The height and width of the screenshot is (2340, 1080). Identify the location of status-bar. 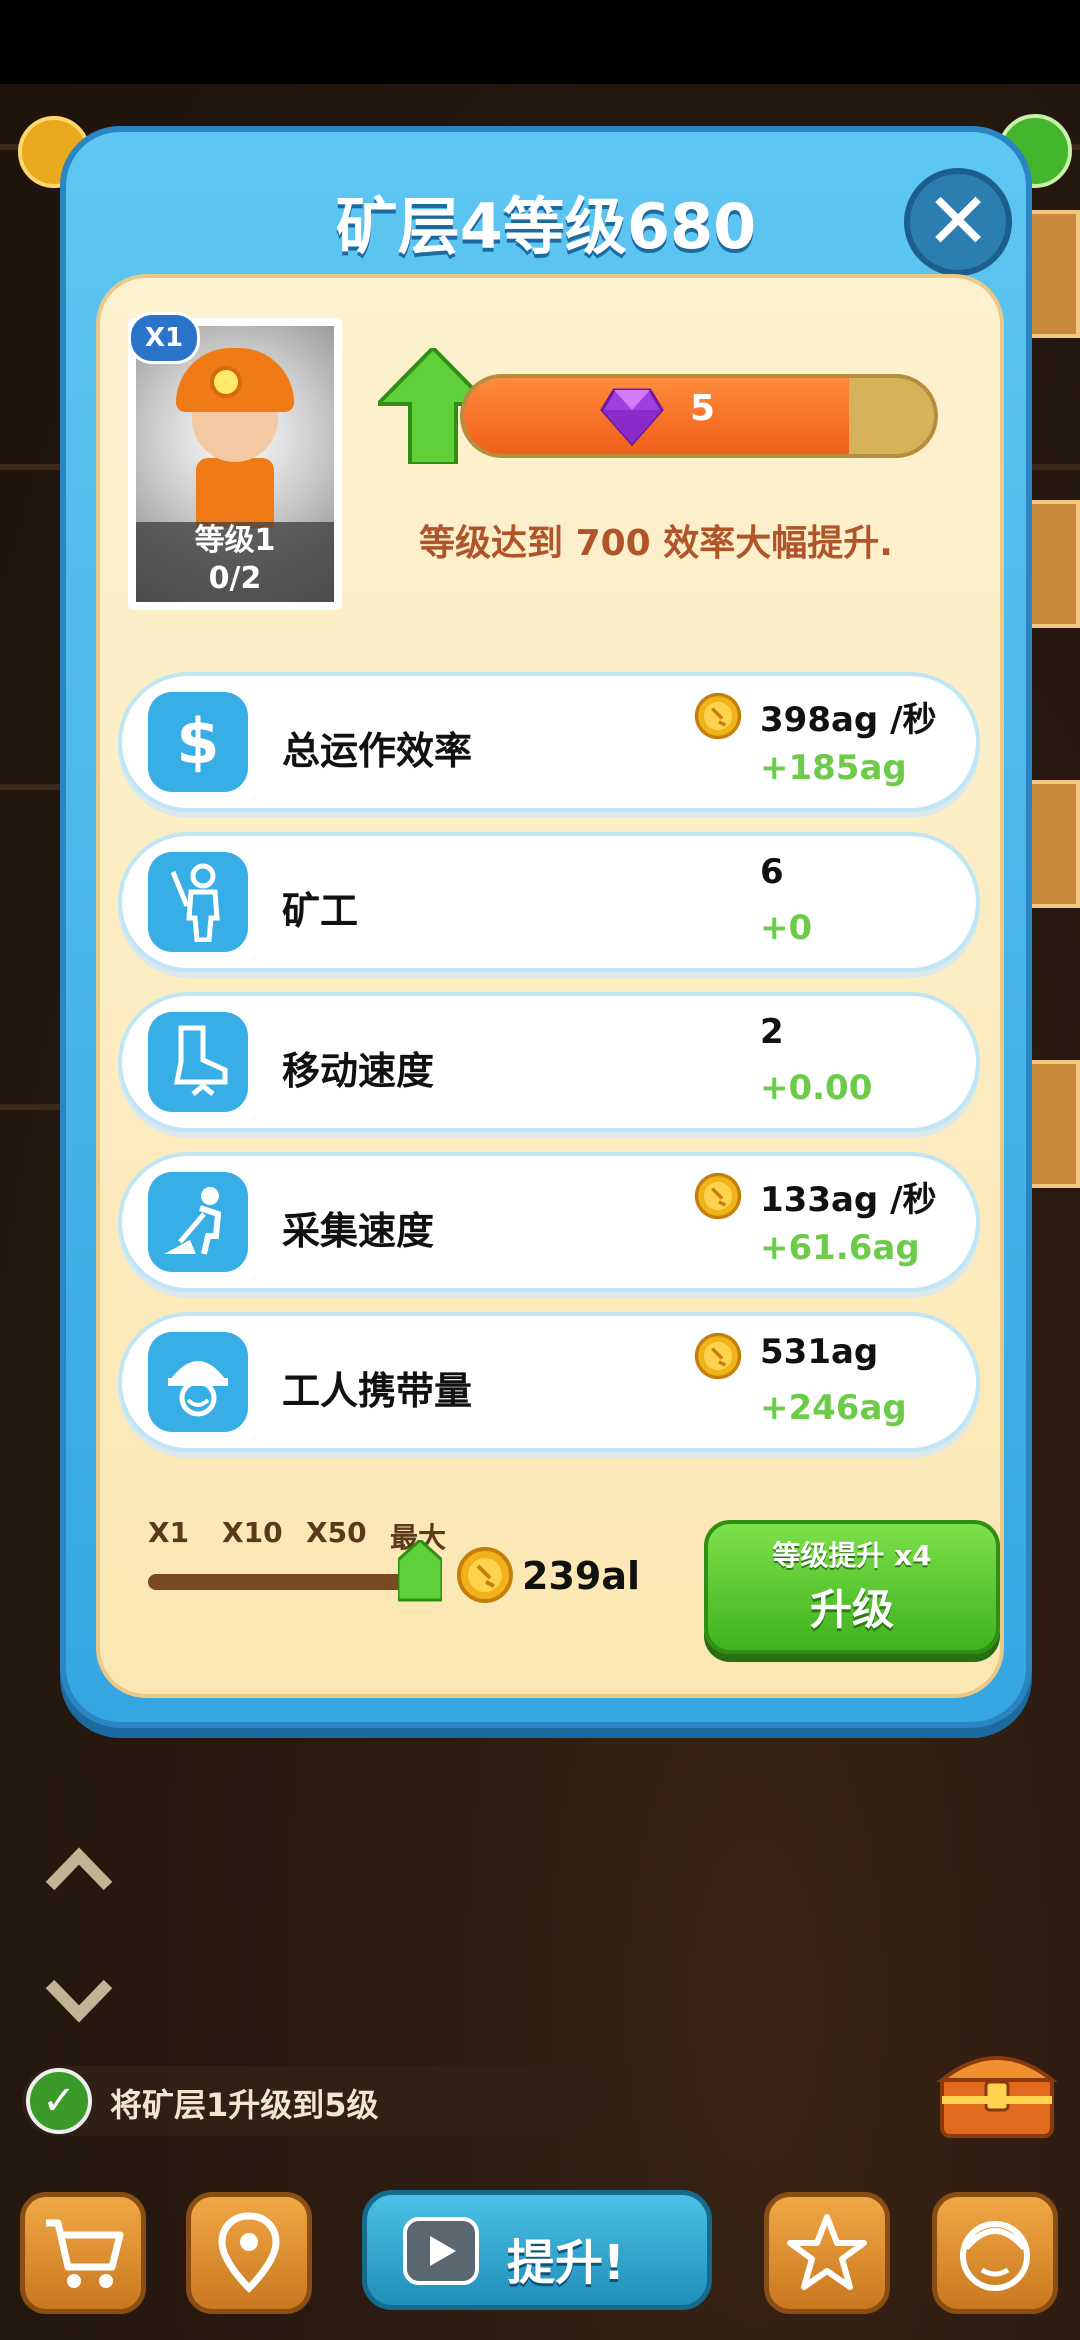
(540, 42).